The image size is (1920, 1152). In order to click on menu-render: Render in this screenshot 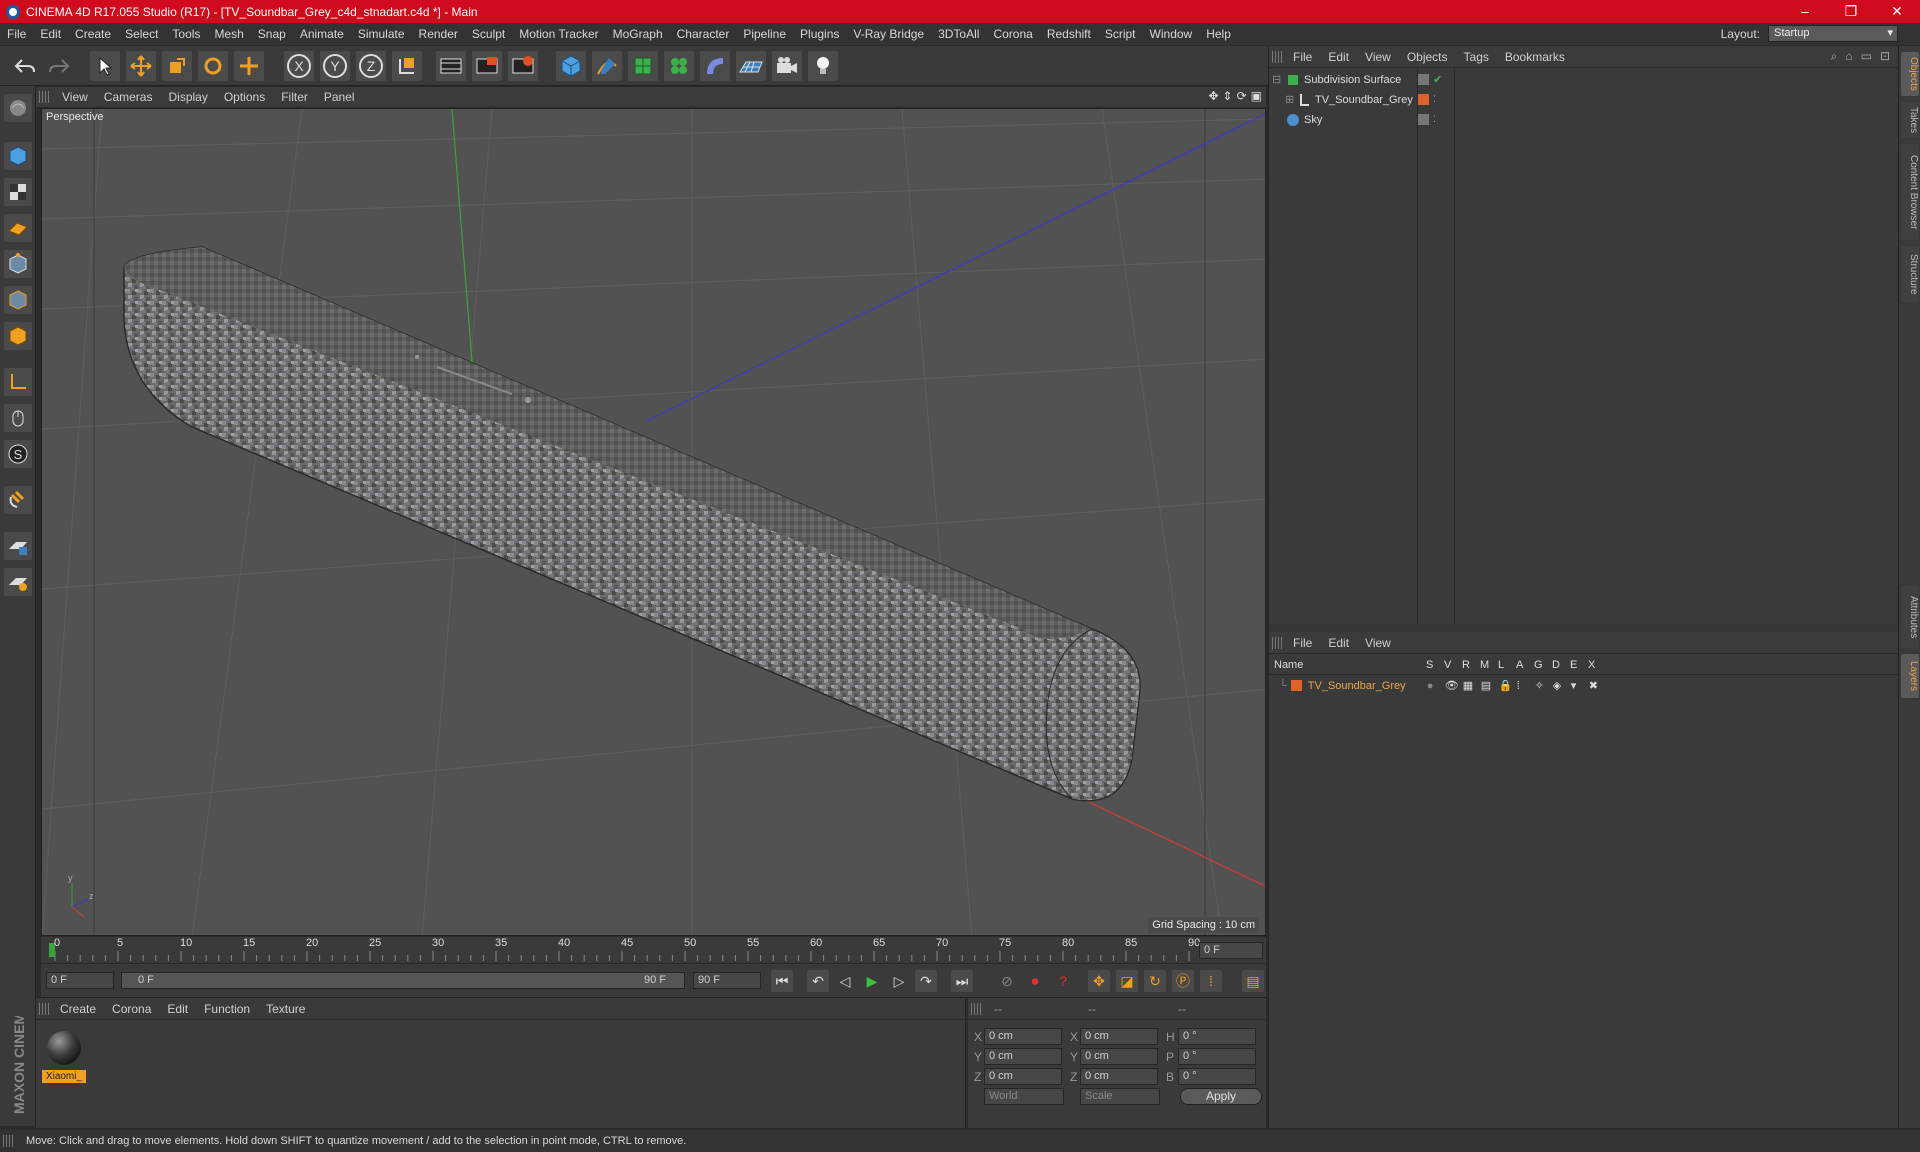, I will do `click(438, 34)`.